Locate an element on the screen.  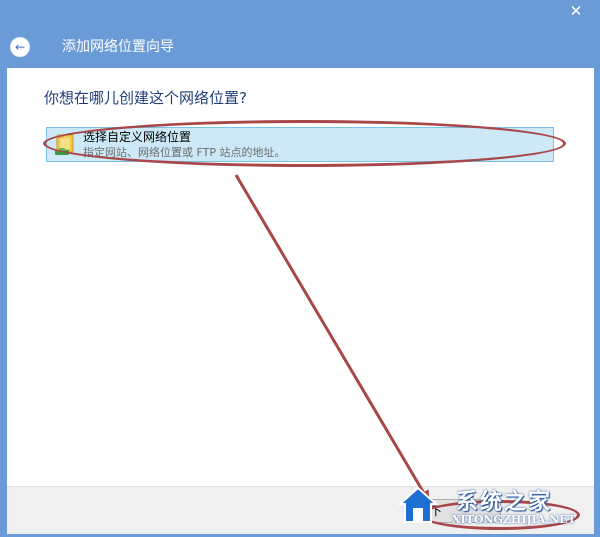
option-title: 选择自定义网络位置 is located at coordinates (137, 137).